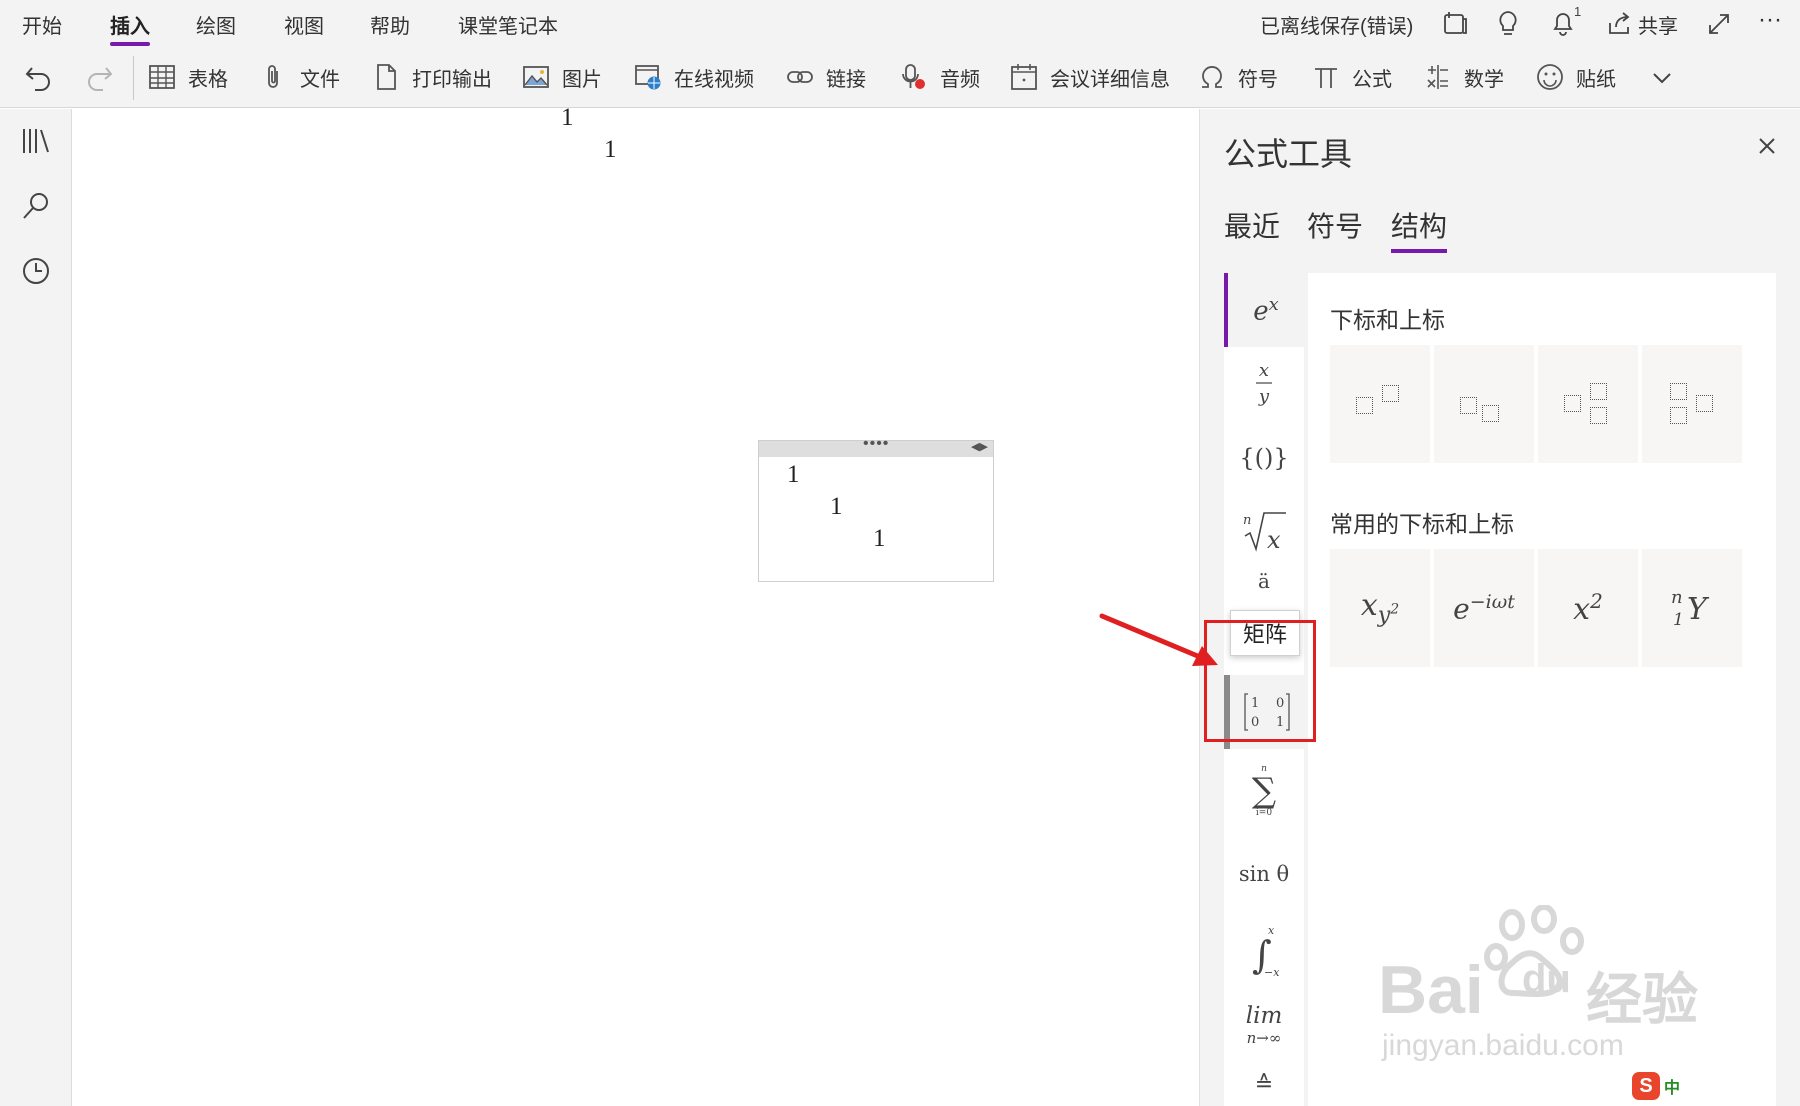  Describe the element at coordinates (42, 24) in the screenshot. I see `tab-home: 开始` at that location.